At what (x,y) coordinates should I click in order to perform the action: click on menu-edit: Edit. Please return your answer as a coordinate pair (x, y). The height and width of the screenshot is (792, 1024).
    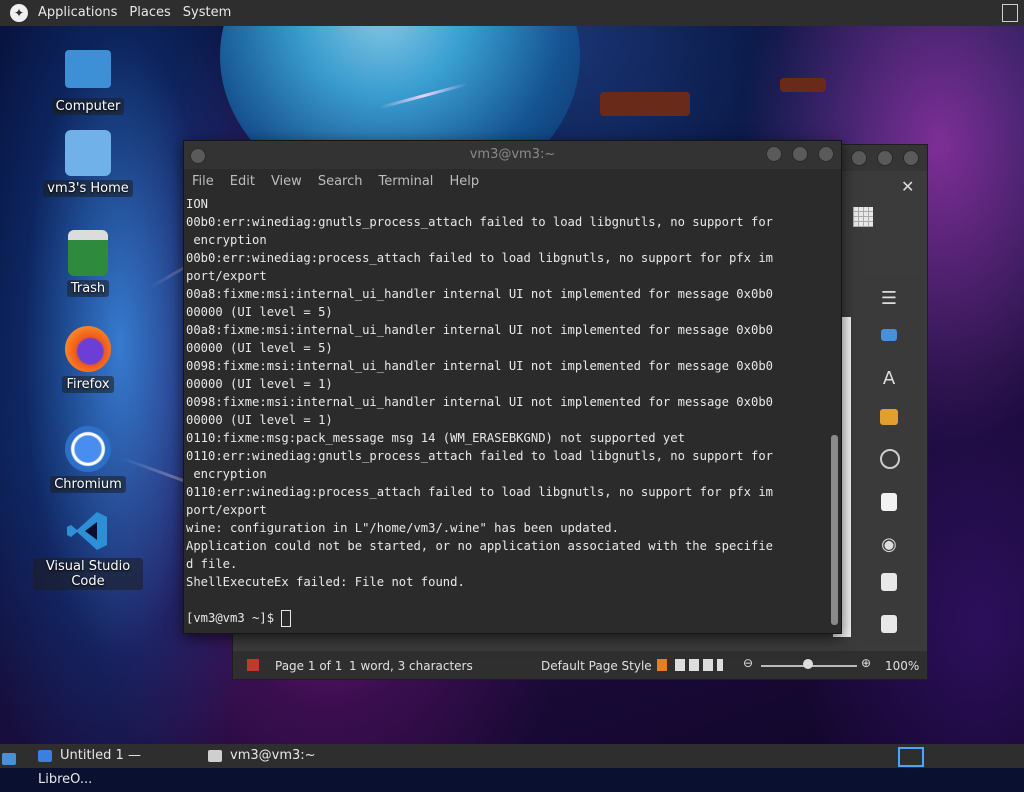
    Looking at the image, I should click on (242, 182).